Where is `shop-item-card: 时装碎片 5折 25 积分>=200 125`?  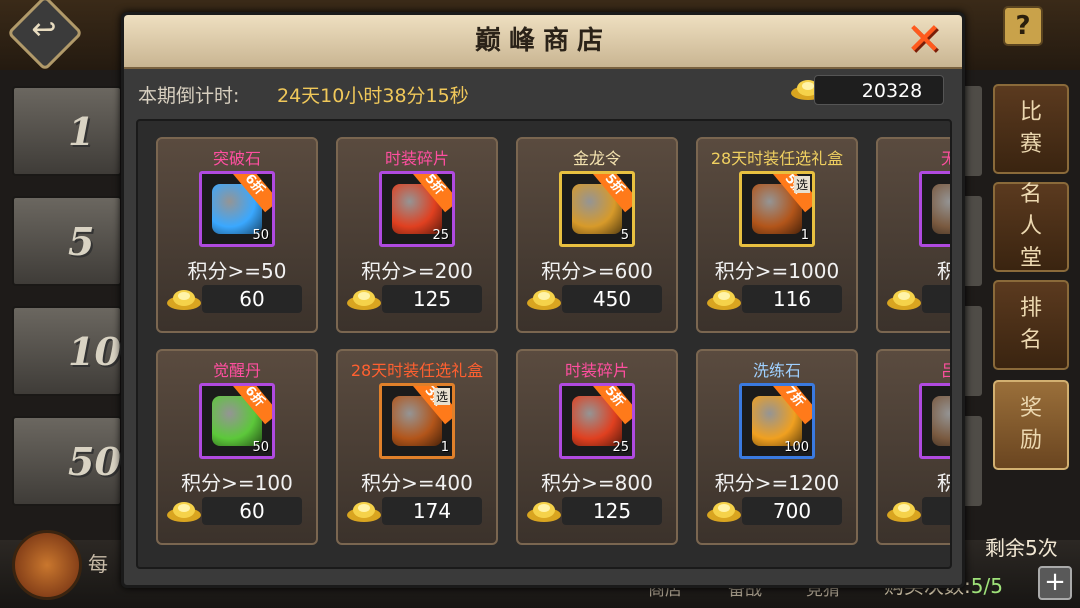 shop-item-card: 时装碎片 5折 25 积分>=200 125 is located at coordinates (417, 235).